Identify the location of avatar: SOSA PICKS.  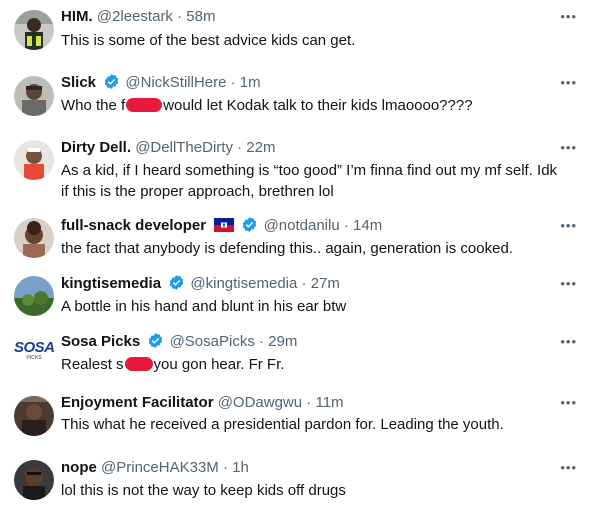
(34, 359).